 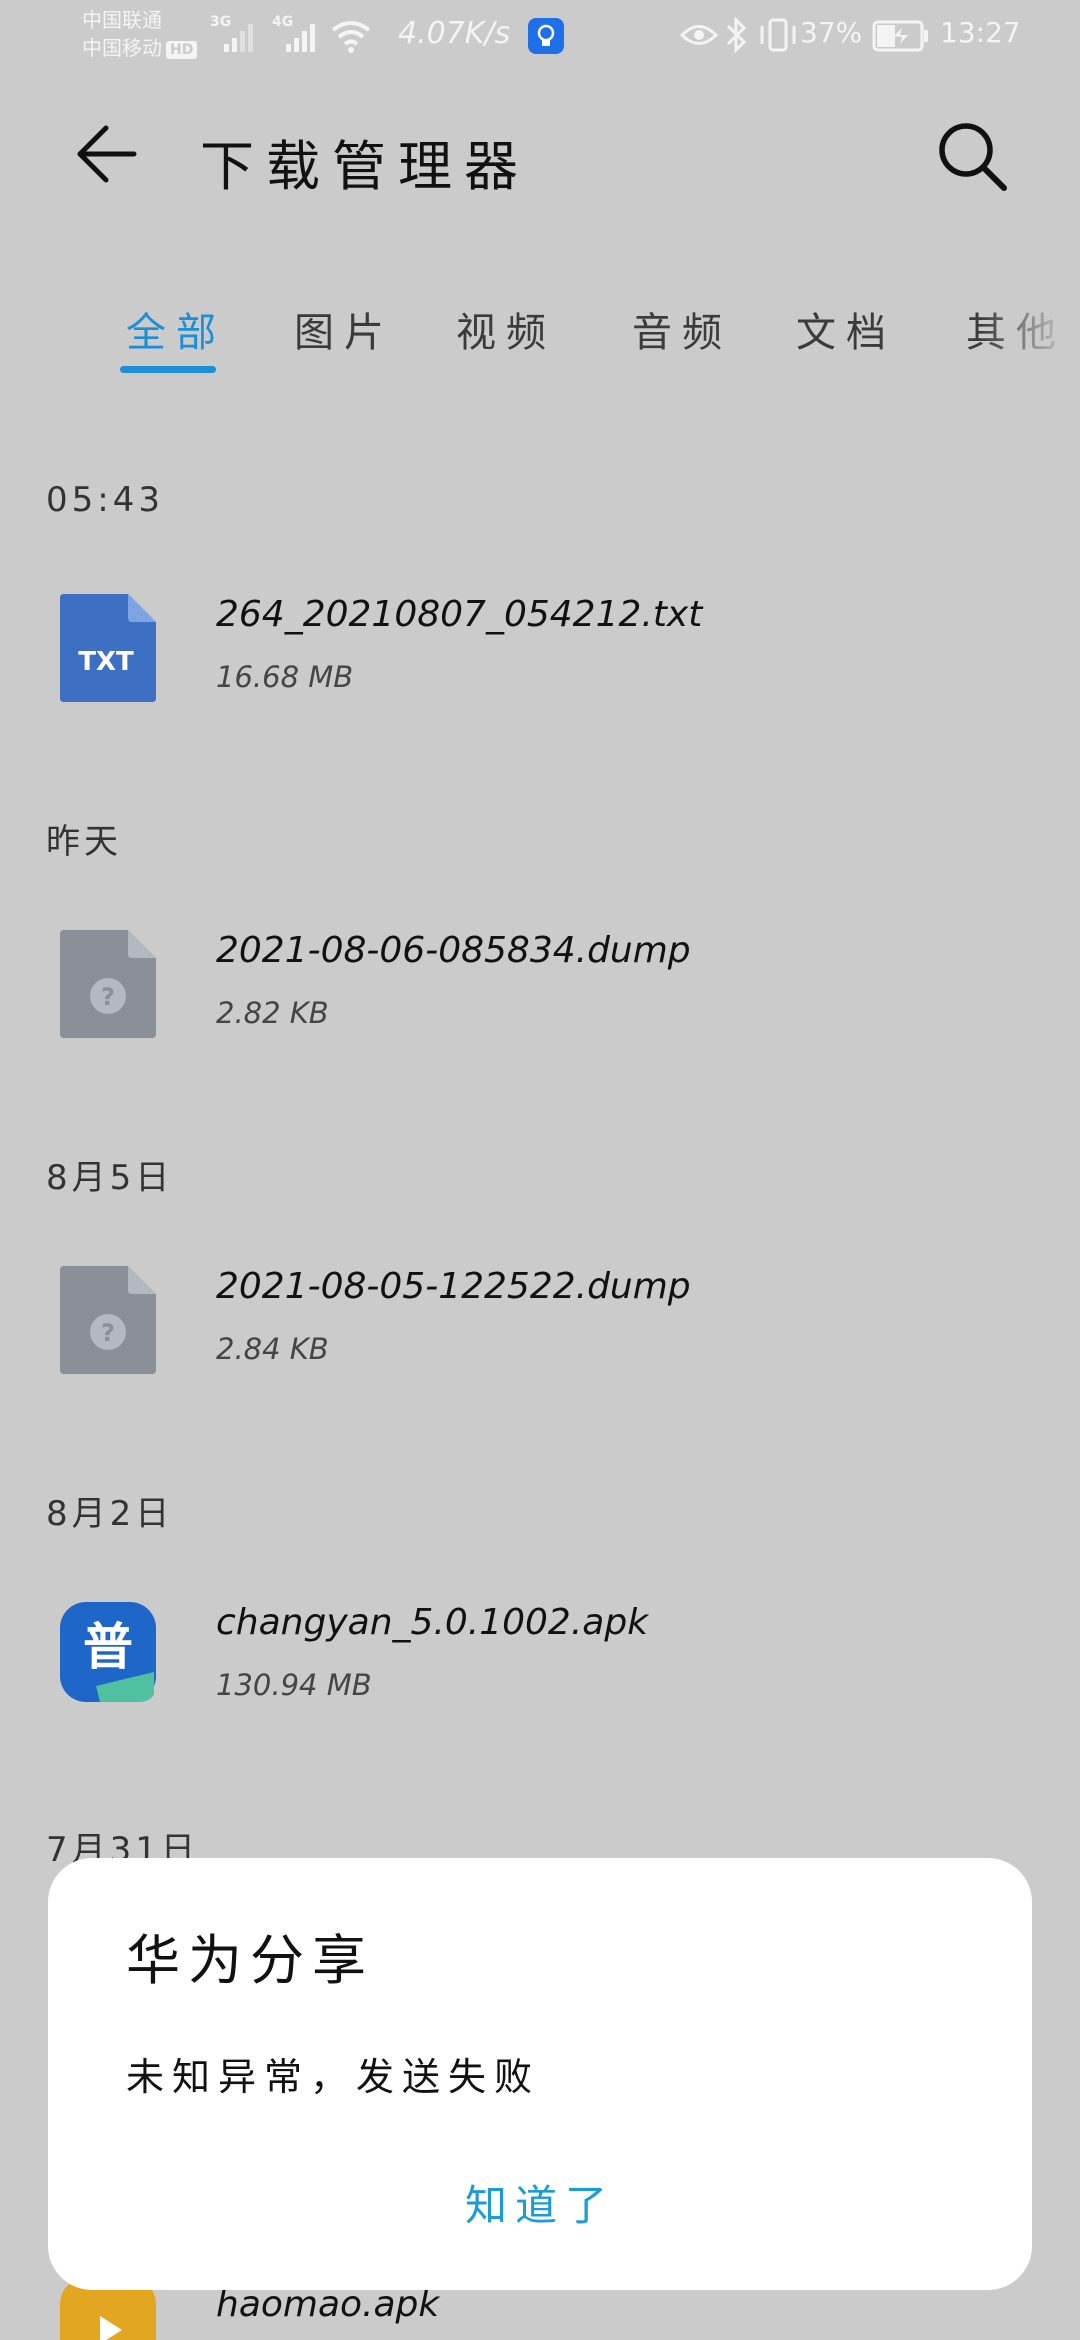 I want to click on file-name: 2021-08-06-085834.dump, so click(x=453, y=950).